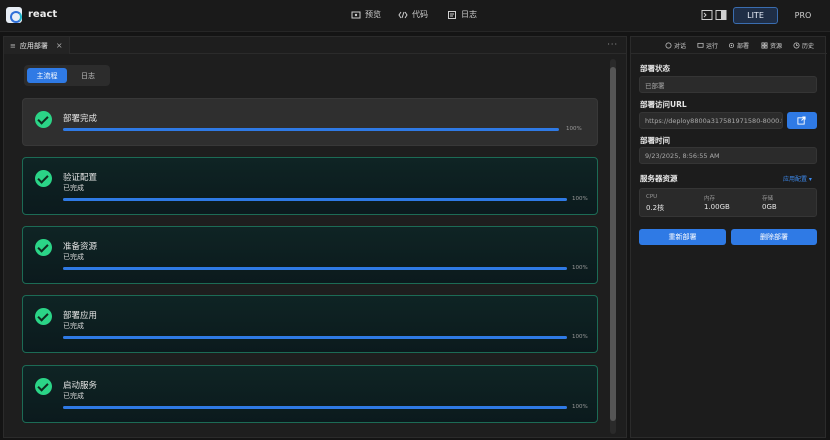 The width and height of the screenshot is (830, 440). Describe the element at coordinates (403, 14) in the screenshot. I see `code-icon` at that location.